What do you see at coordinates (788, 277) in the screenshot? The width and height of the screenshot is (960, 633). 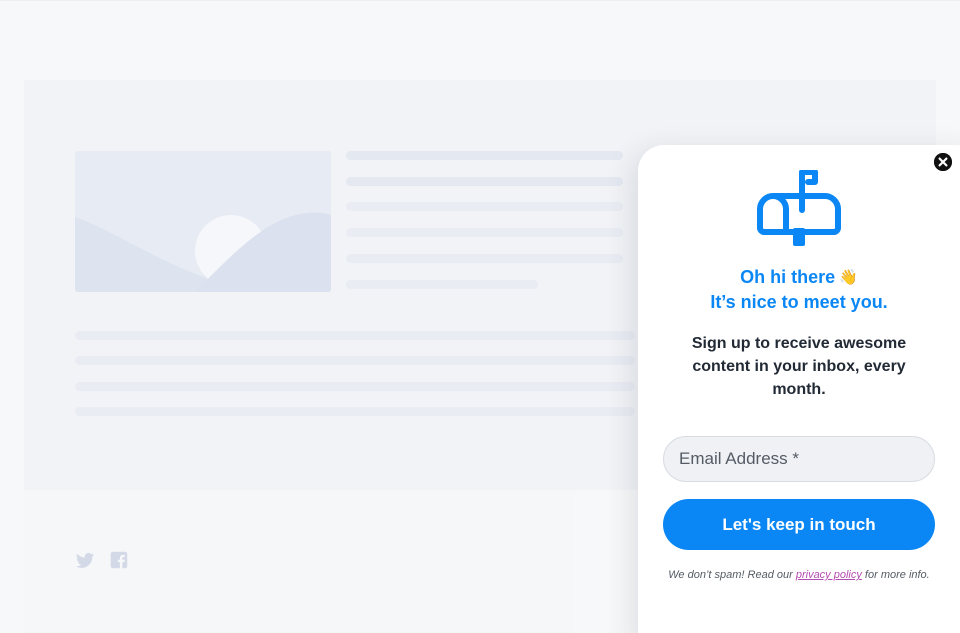 I see `greeting-text: Oh hi there` at bounding box center [788, 277].